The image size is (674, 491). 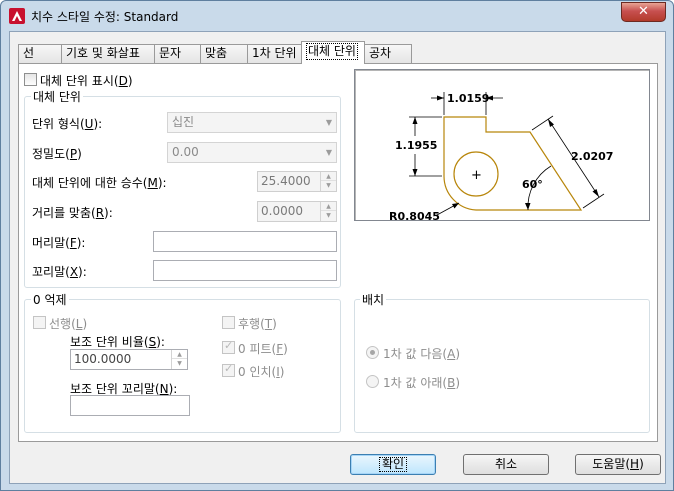 What do you see at coordinates (57, 96) in the screenshot?
I see `alt-units-group-title: 대체 단위` at bounding box center [57, 96].